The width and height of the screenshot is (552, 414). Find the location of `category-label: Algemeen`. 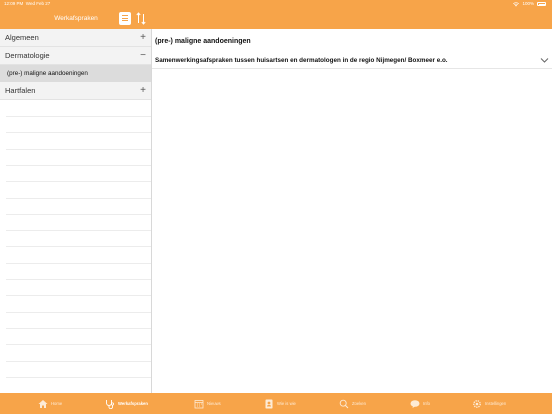

category-label: Algemeen is located at coordinates (22, 37).